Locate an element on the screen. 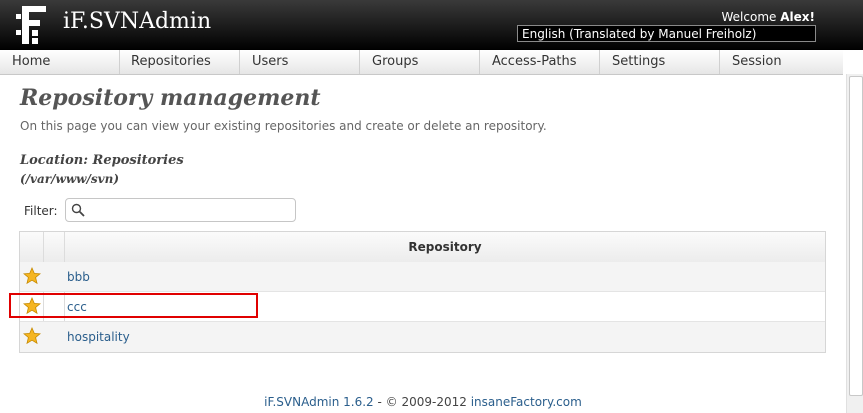 The image size is (863, 413). app-title: iF.SVNAdmin is located at coordinates (137, 21).